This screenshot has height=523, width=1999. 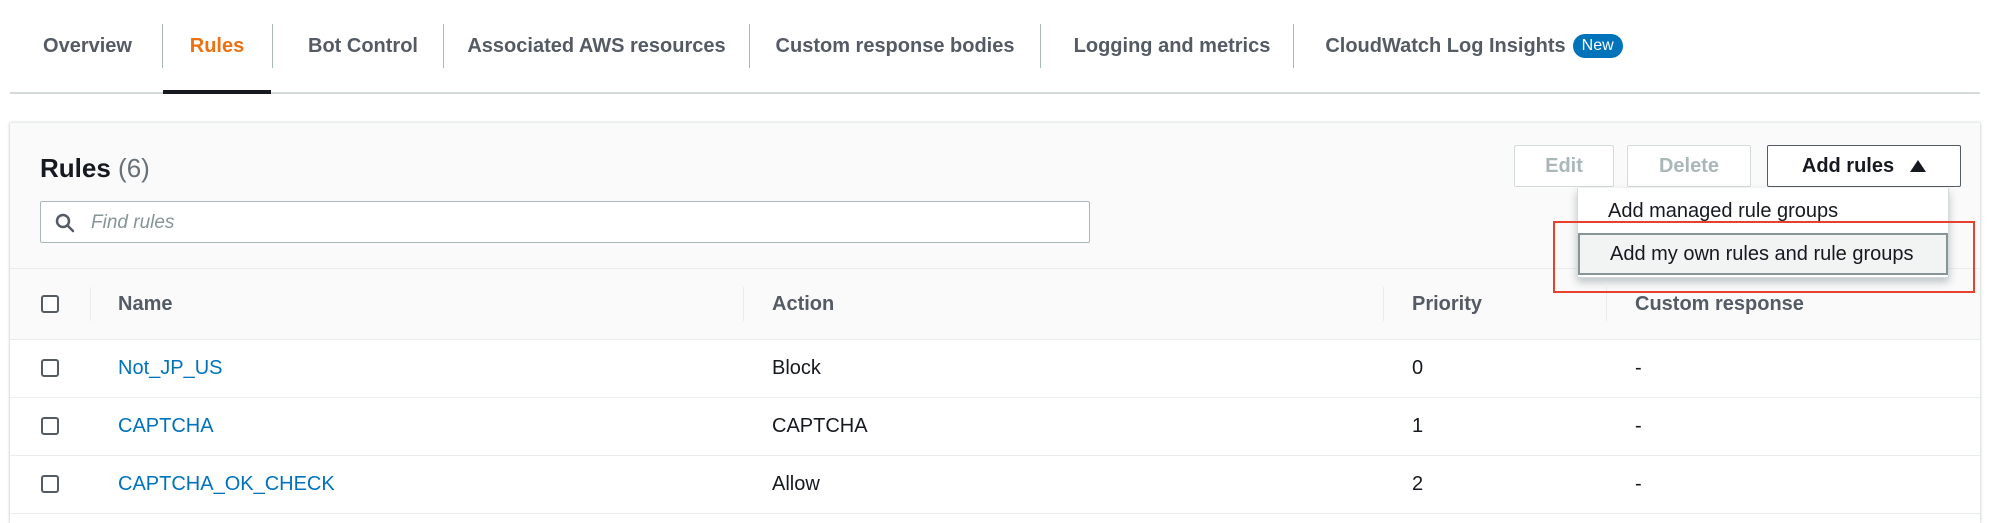 I want to click on column-header-custom-response: Custom response, so click(x=1719, y=304).